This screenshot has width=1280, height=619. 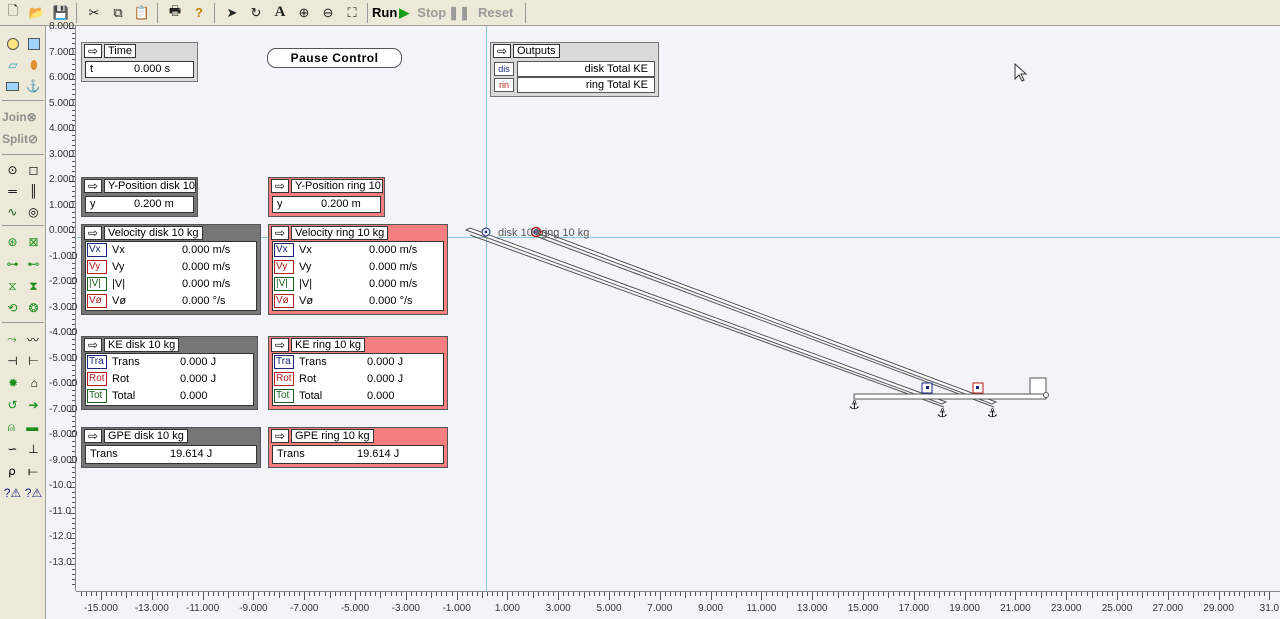 What do you see at coordinates (950, 396) in the screenshot?
I see `floor-bar` at bounding box center [950, 396].